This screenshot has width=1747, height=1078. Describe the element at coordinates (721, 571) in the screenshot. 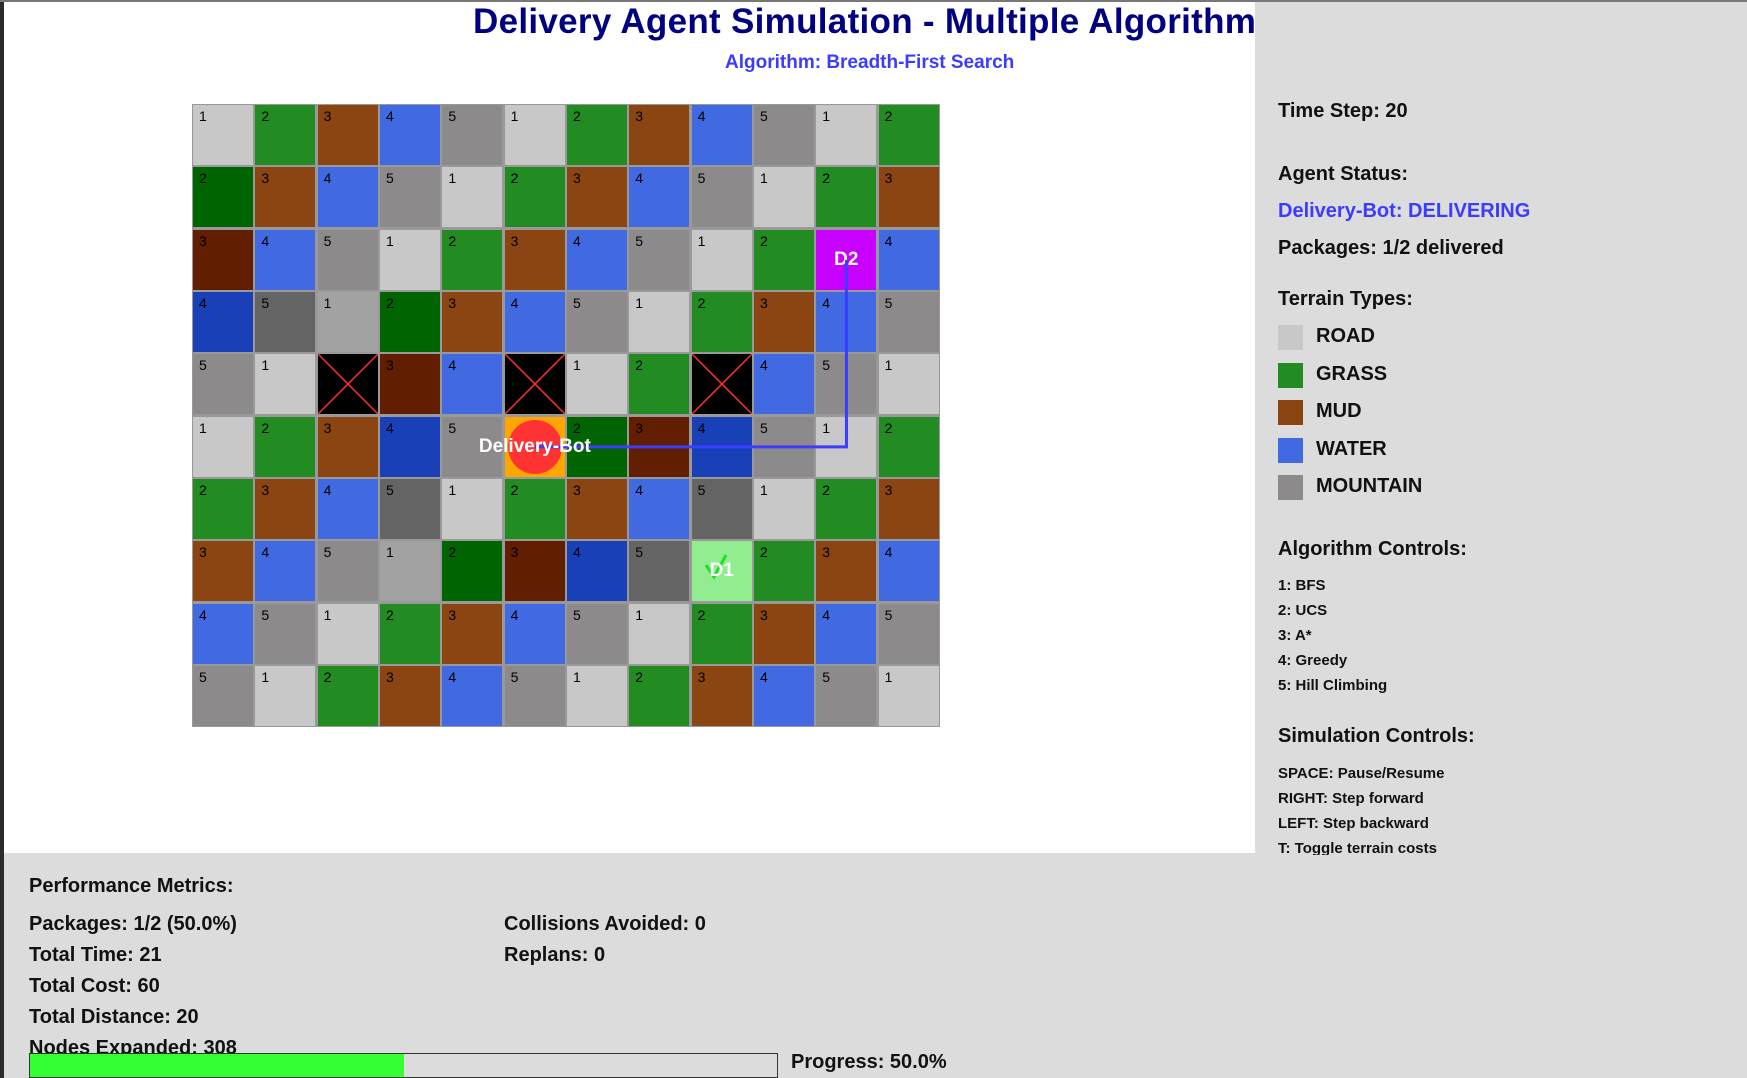

I see `destination-d1: D1` at that location.